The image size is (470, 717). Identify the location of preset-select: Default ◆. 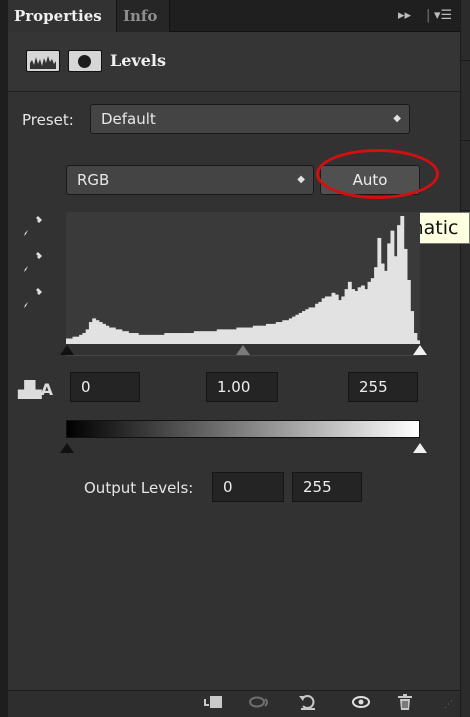
(250, 119).